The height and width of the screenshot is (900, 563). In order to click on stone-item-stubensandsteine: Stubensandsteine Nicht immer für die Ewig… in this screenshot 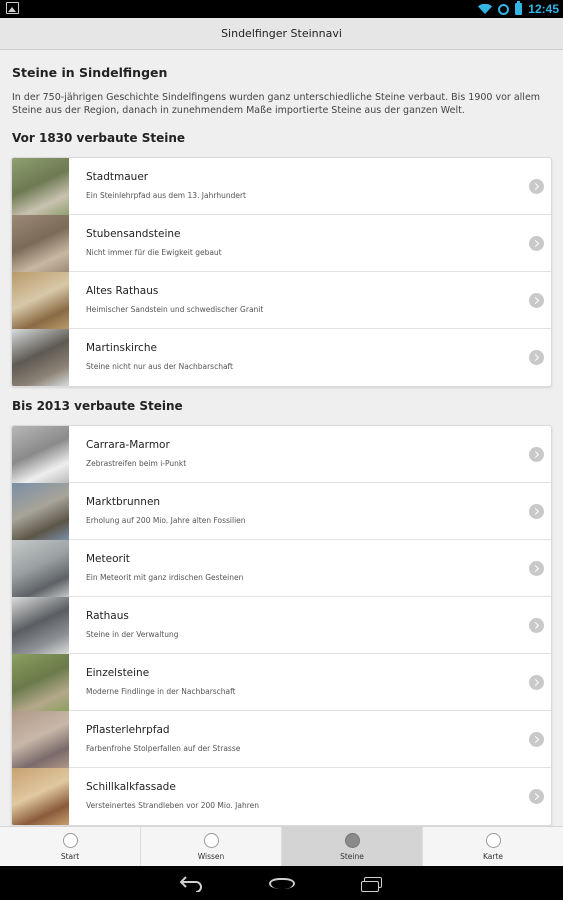, I will do `click(281, 243)`.